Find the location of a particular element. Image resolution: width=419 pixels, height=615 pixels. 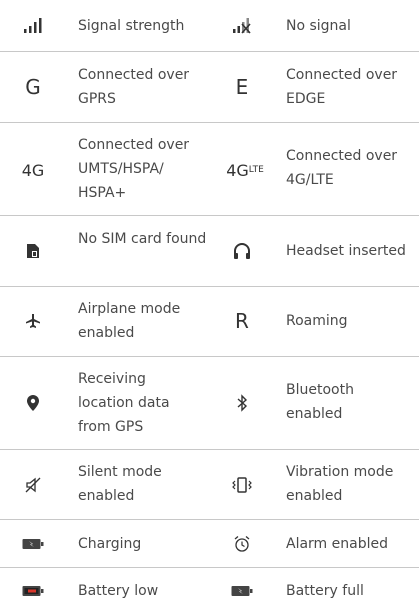

signal-strength-icon is located at coordinates (33, 26).